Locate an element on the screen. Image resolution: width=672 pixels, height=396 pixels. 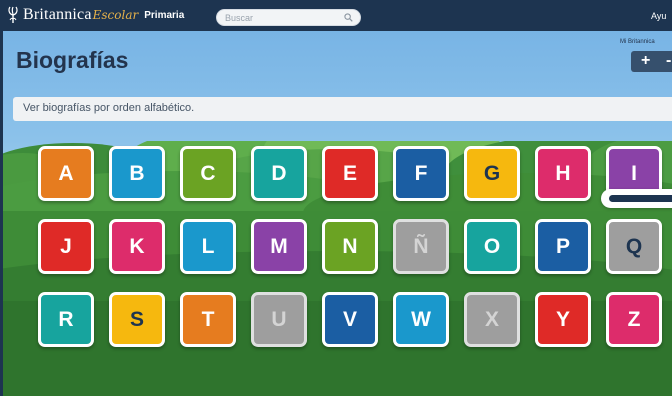
letter-tile-w: W is located at coordinates (421, 319).